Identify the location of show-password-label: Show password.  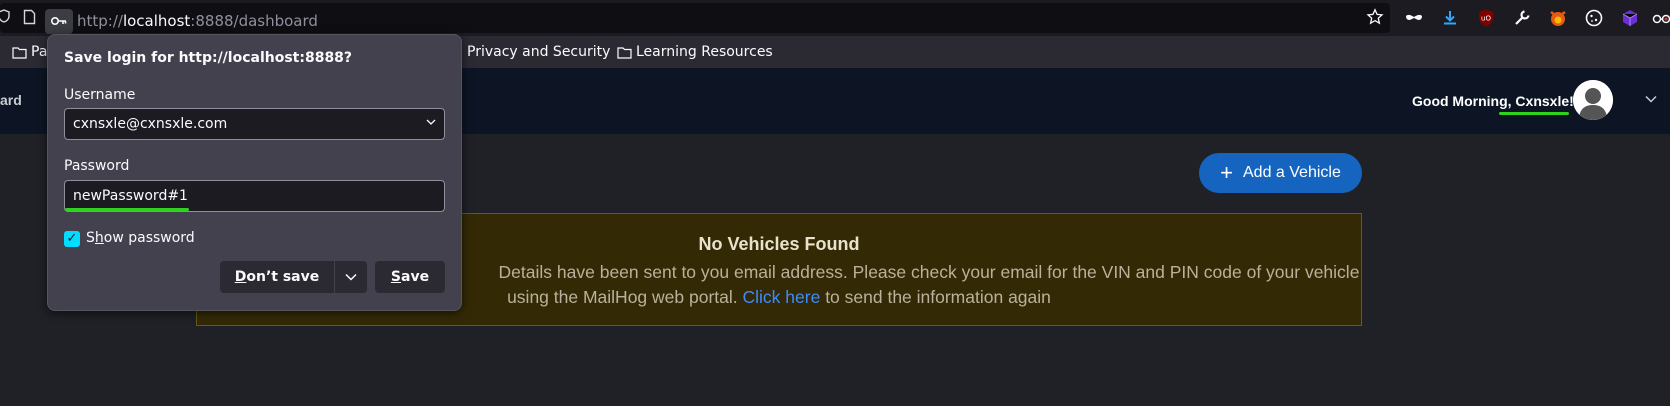
(140, 238).